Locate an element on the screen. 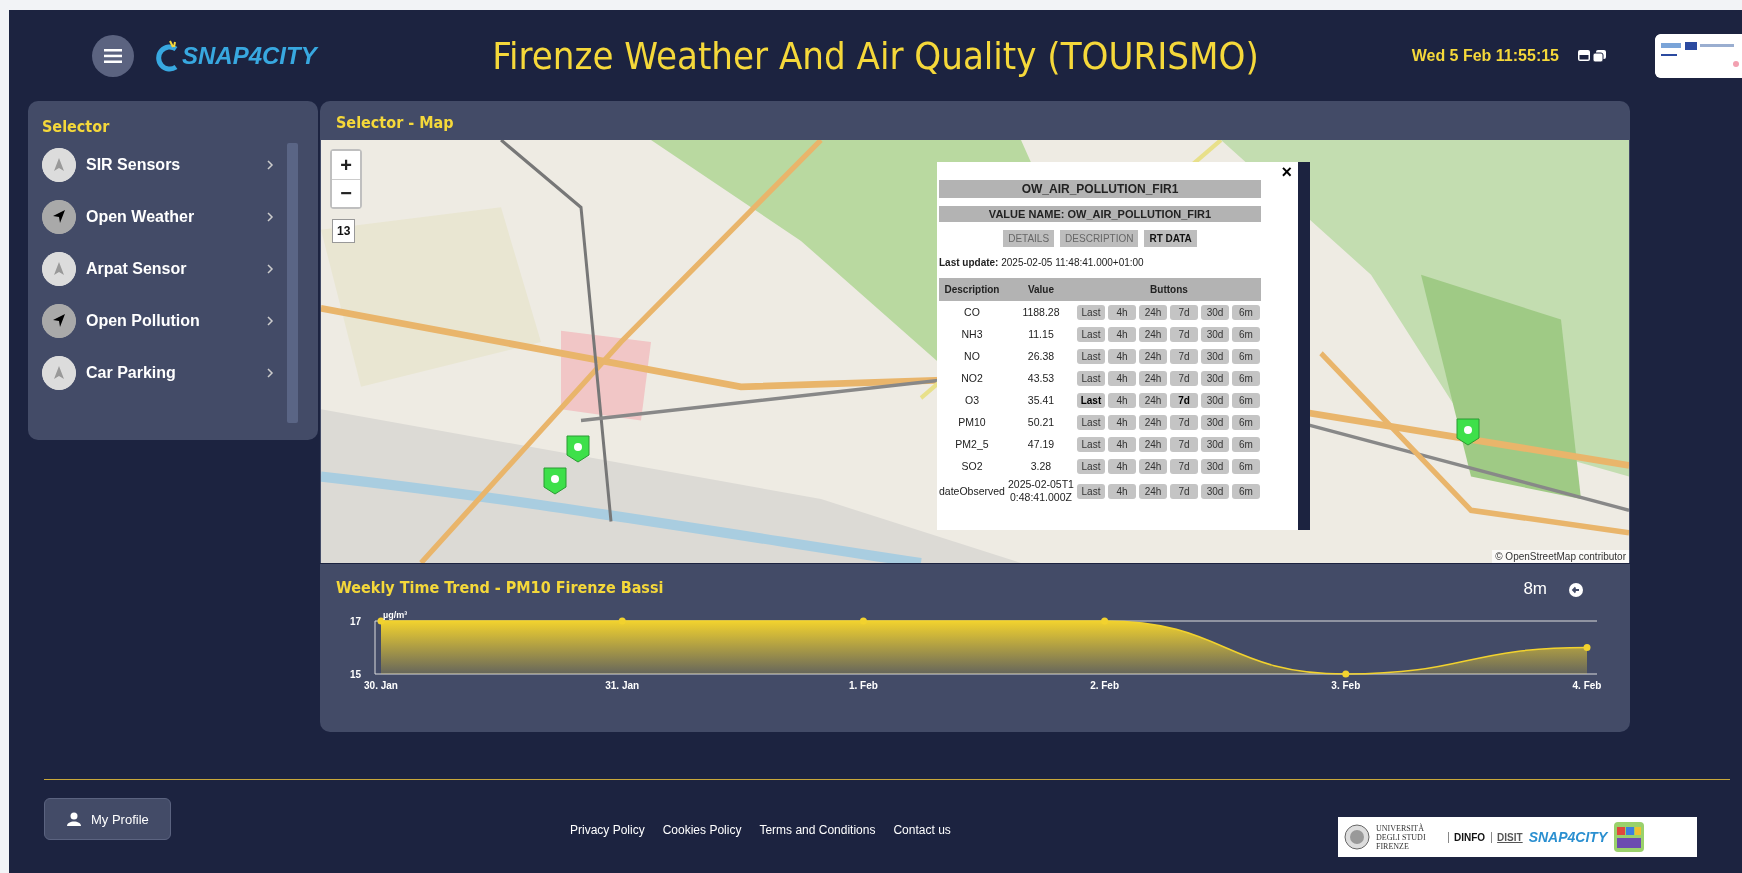 The height and width of the screenshot is (873, 1742). table-cell: 26.38 is located at coordinates (1040, 356).